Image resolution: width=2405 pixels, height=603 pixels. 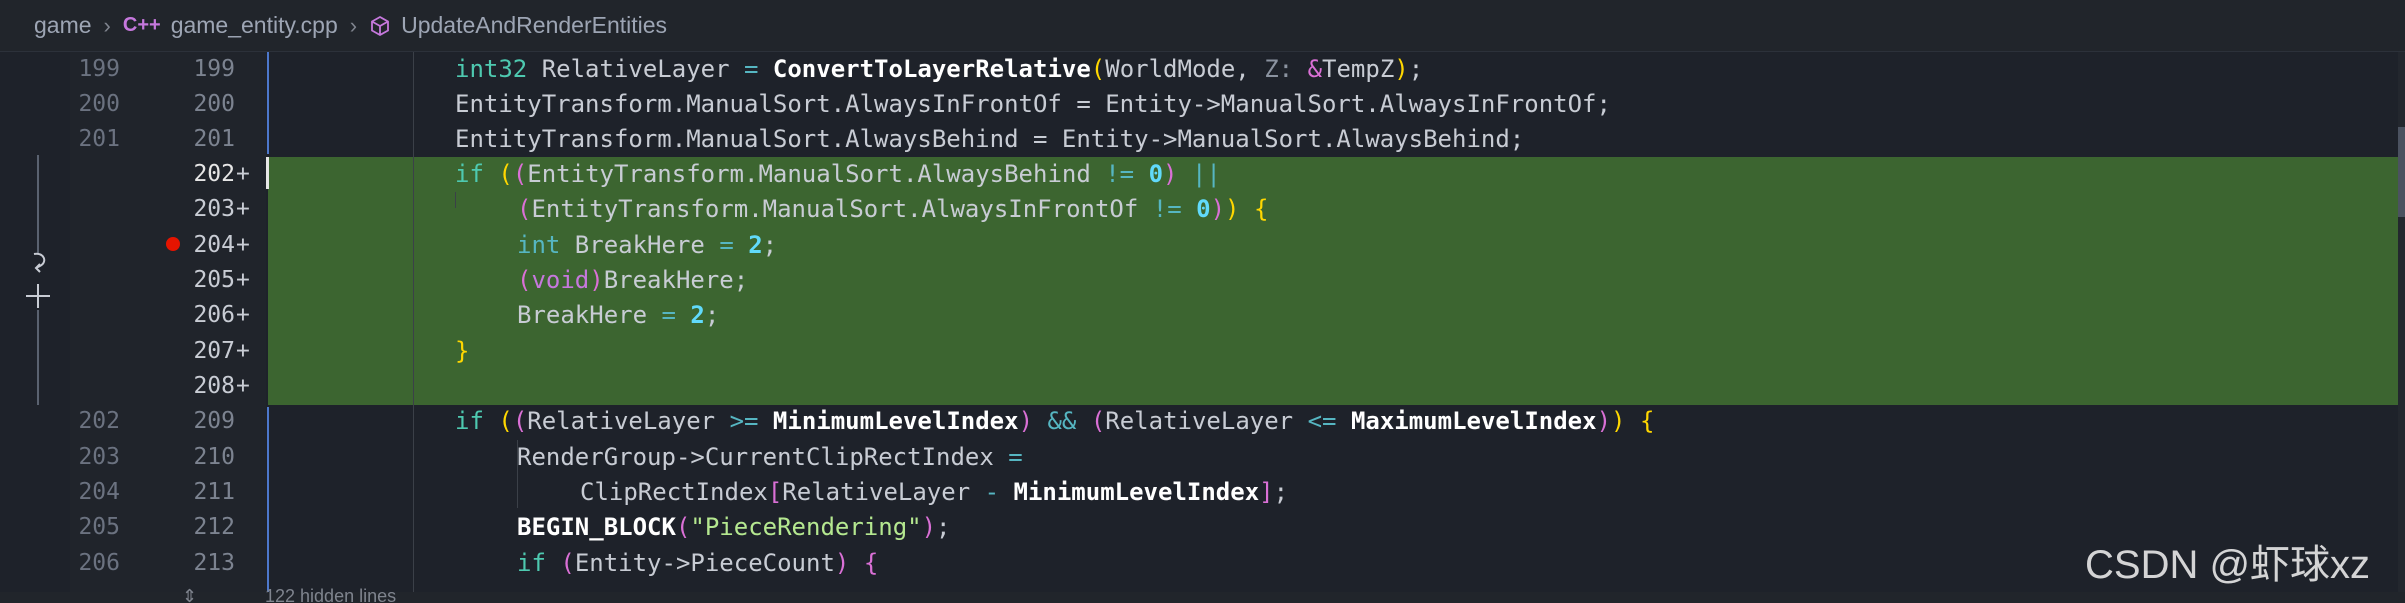 What do you see at coordinates (1322, 421) in the screenshot?
I see `operator: <=` at bounding box center [1322, 421].